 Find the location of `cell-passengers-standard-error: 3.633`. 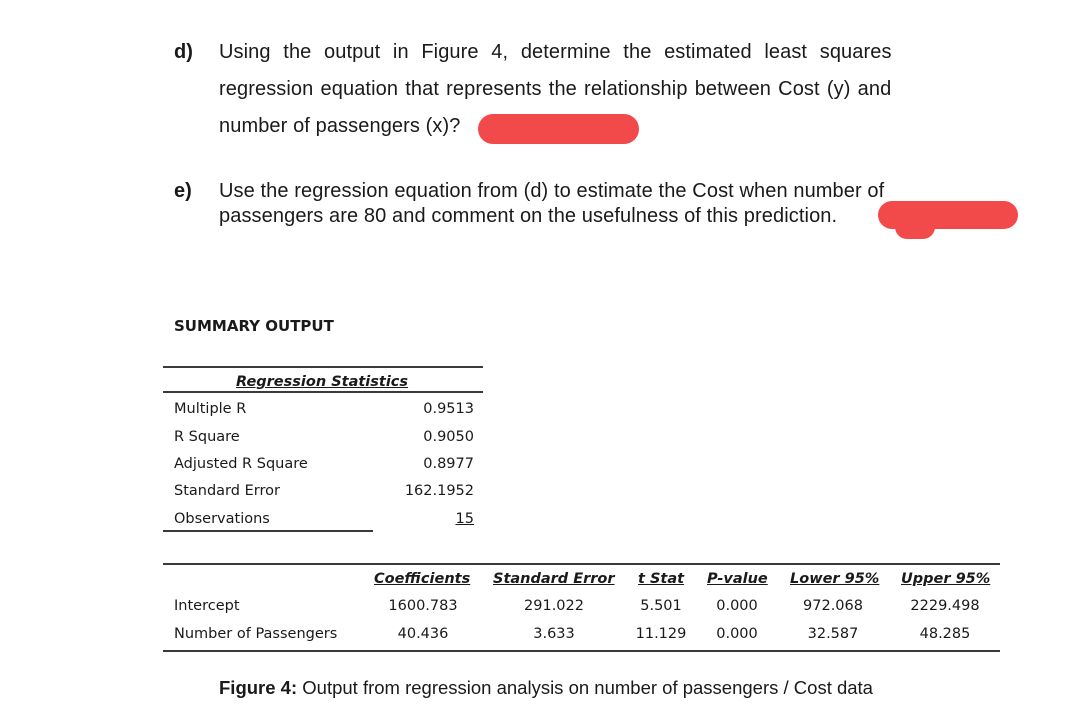

cell-passengers-standard-error: 3.633 is located at coordinates (554, 634).